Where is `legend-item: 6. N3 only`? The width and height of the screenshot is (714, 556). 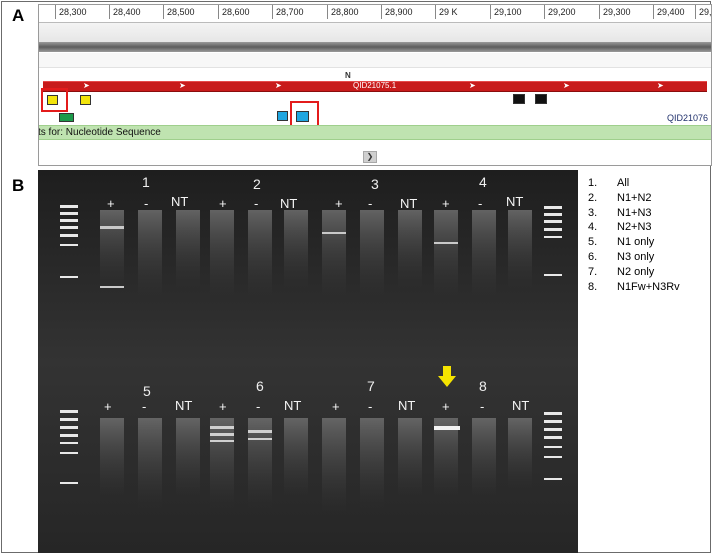 legend-item: 6. N3 only is located at coordinates (634, 257).